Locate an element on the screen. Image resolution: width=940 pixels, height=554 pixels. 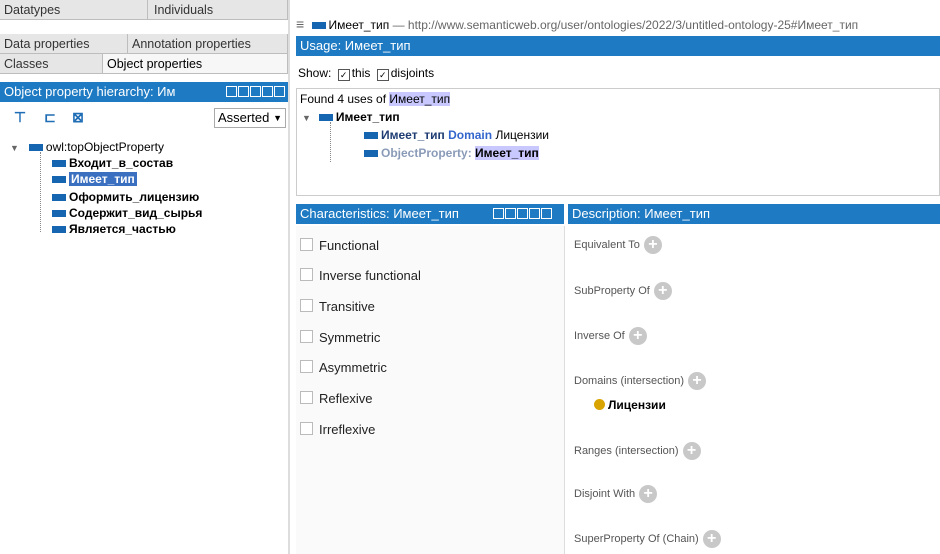
menu-icon: ≡ is located at coordinates (300, 24).